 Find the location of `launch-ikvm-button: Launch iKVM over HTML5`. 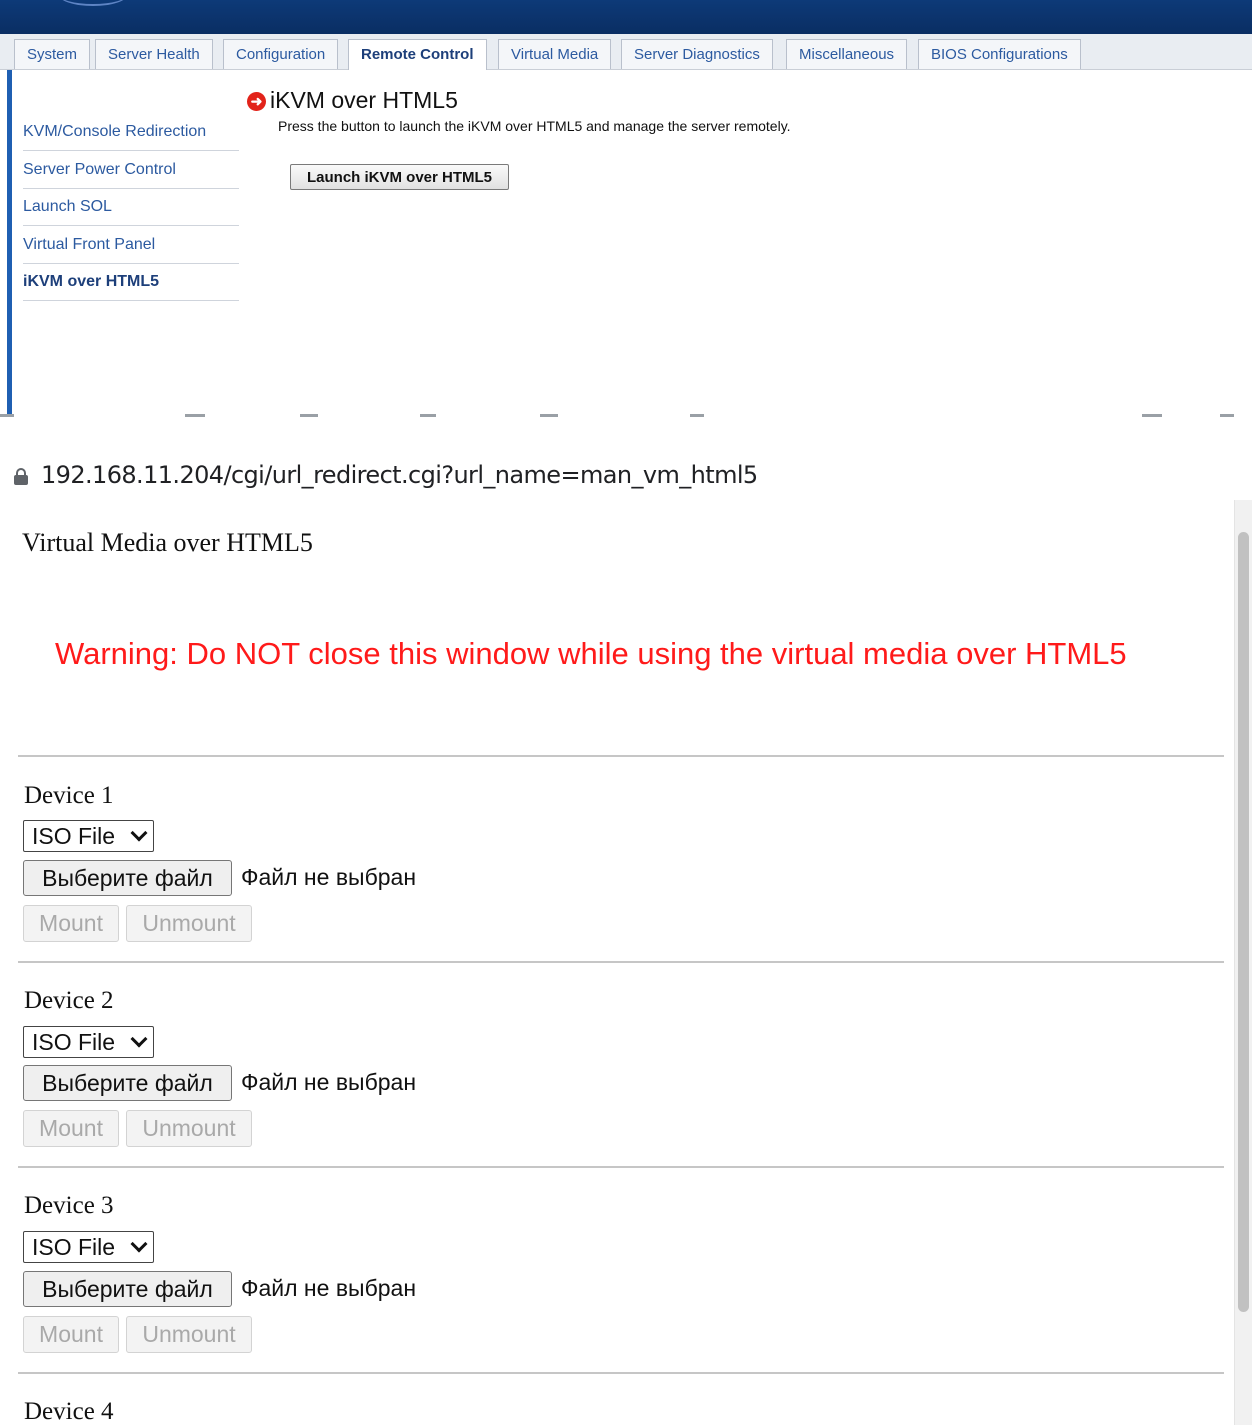

launch-ikvm-button: Launch iKVM over HTML5 is located at coordinates (399, 177).